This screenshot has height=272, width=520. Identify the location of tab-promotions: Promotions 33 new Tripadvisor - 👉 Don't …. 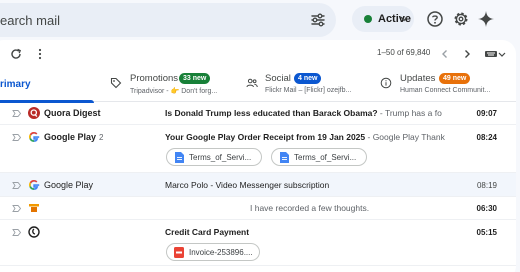
(173, 85).